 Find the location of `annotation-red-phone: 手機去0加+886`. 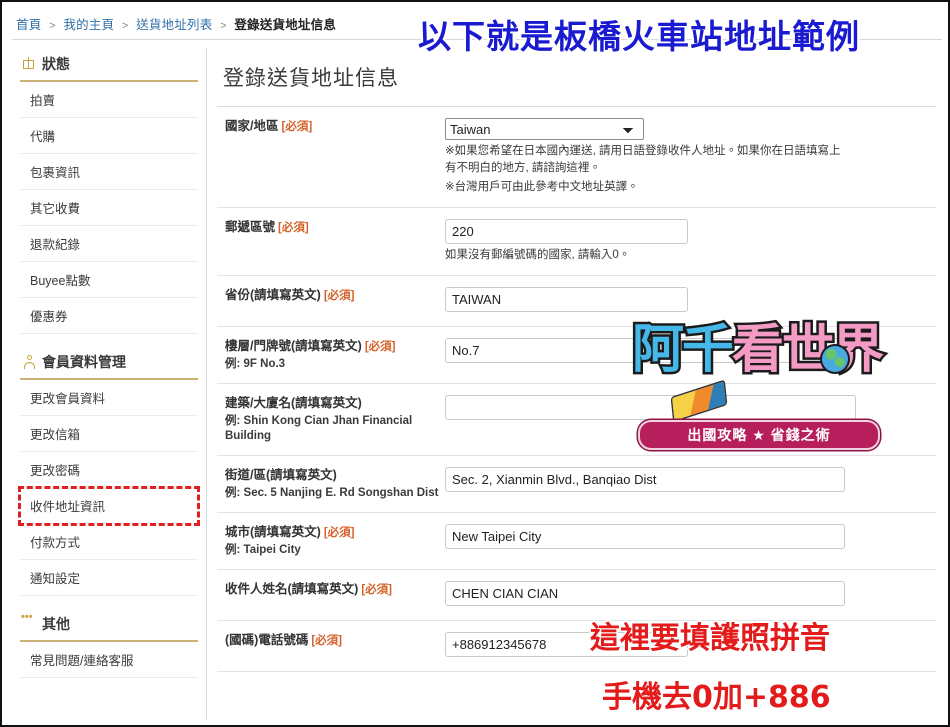

annotation-red-phone: 手機去0加+886 is located at coordinates (717, 698).